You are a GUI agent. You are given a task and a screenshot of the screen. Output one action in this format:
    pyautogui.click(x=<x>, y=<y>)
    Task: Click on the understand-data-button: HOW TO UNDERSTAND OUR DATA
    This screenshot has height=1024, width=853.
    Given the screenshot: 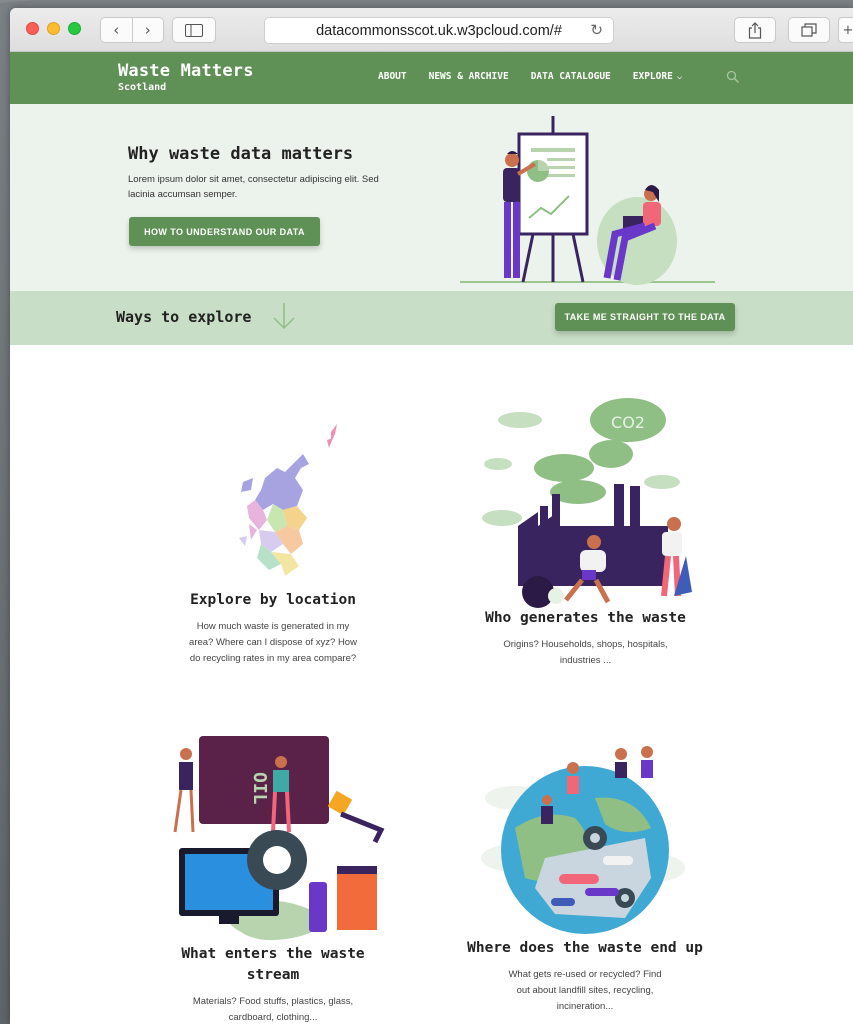 What is the action you would take?
    pyautogui.click(x=224, y=231)
    